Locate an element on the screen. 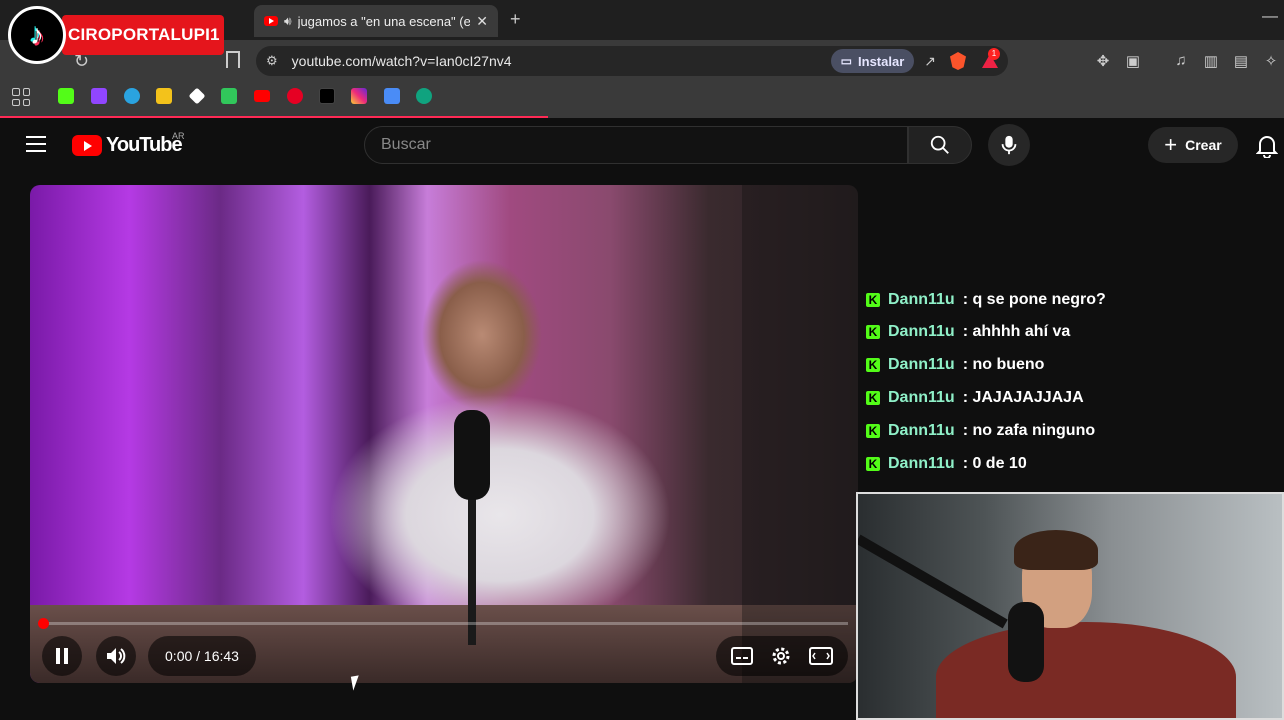 Image resolution: width=1284 pixels, height=720 pixels. chat-text: : no zafa ninguno is located at coordinates (1029, 430).